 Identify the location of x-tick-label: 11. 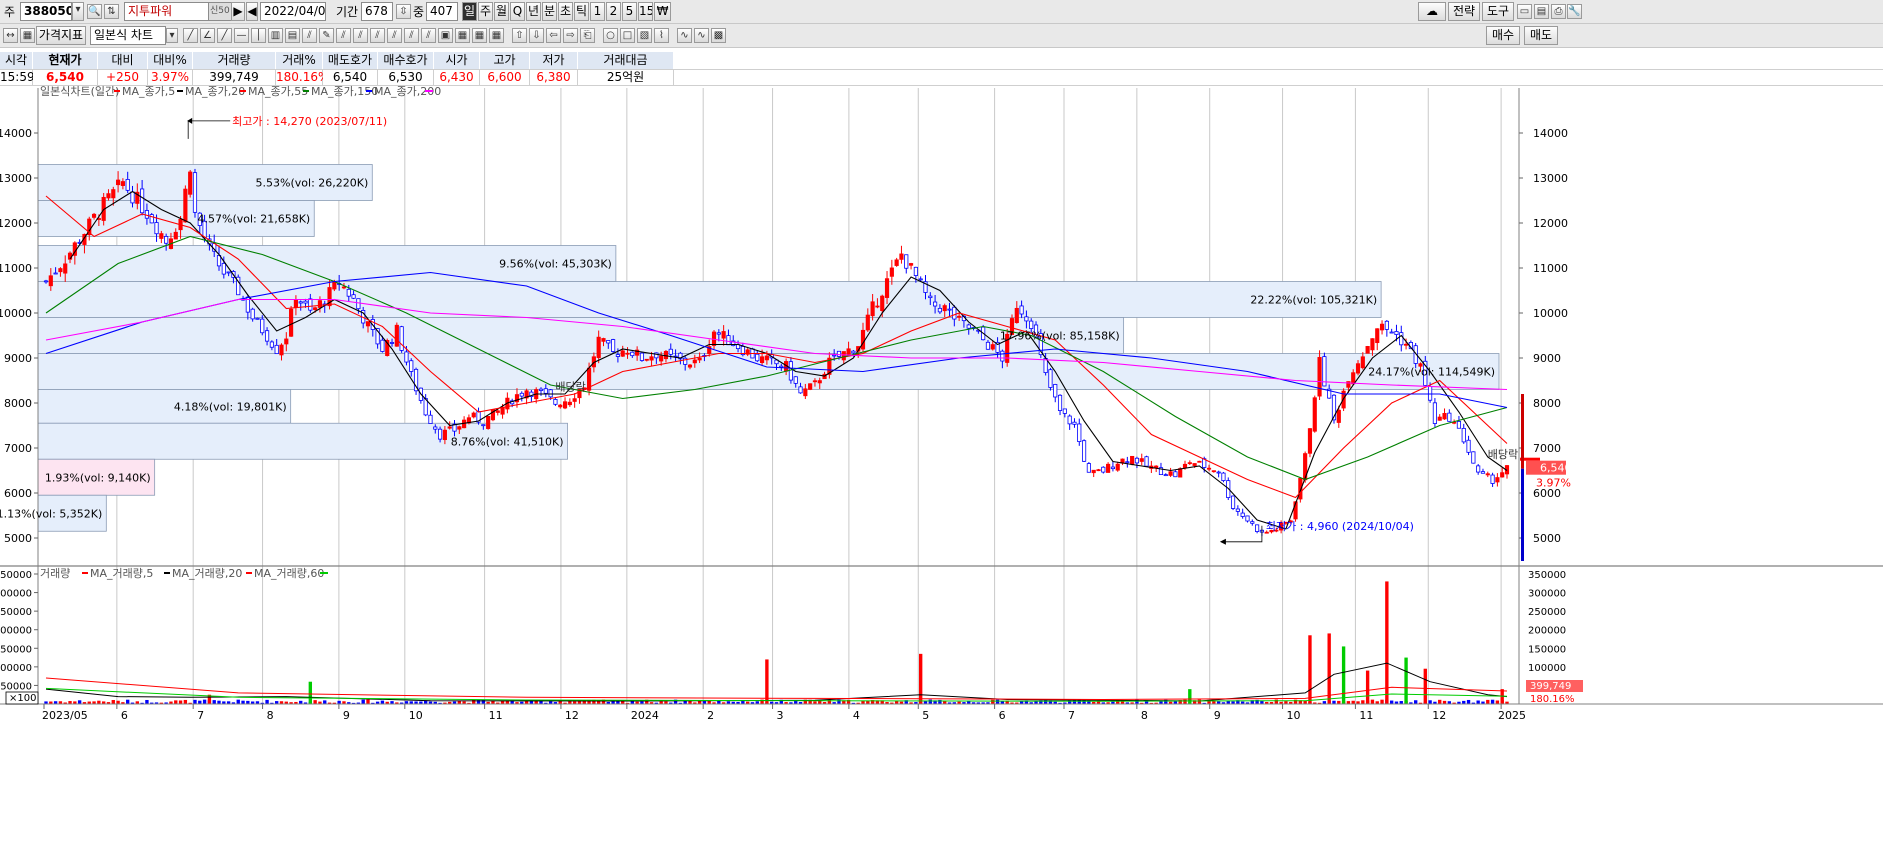
(496, 715).